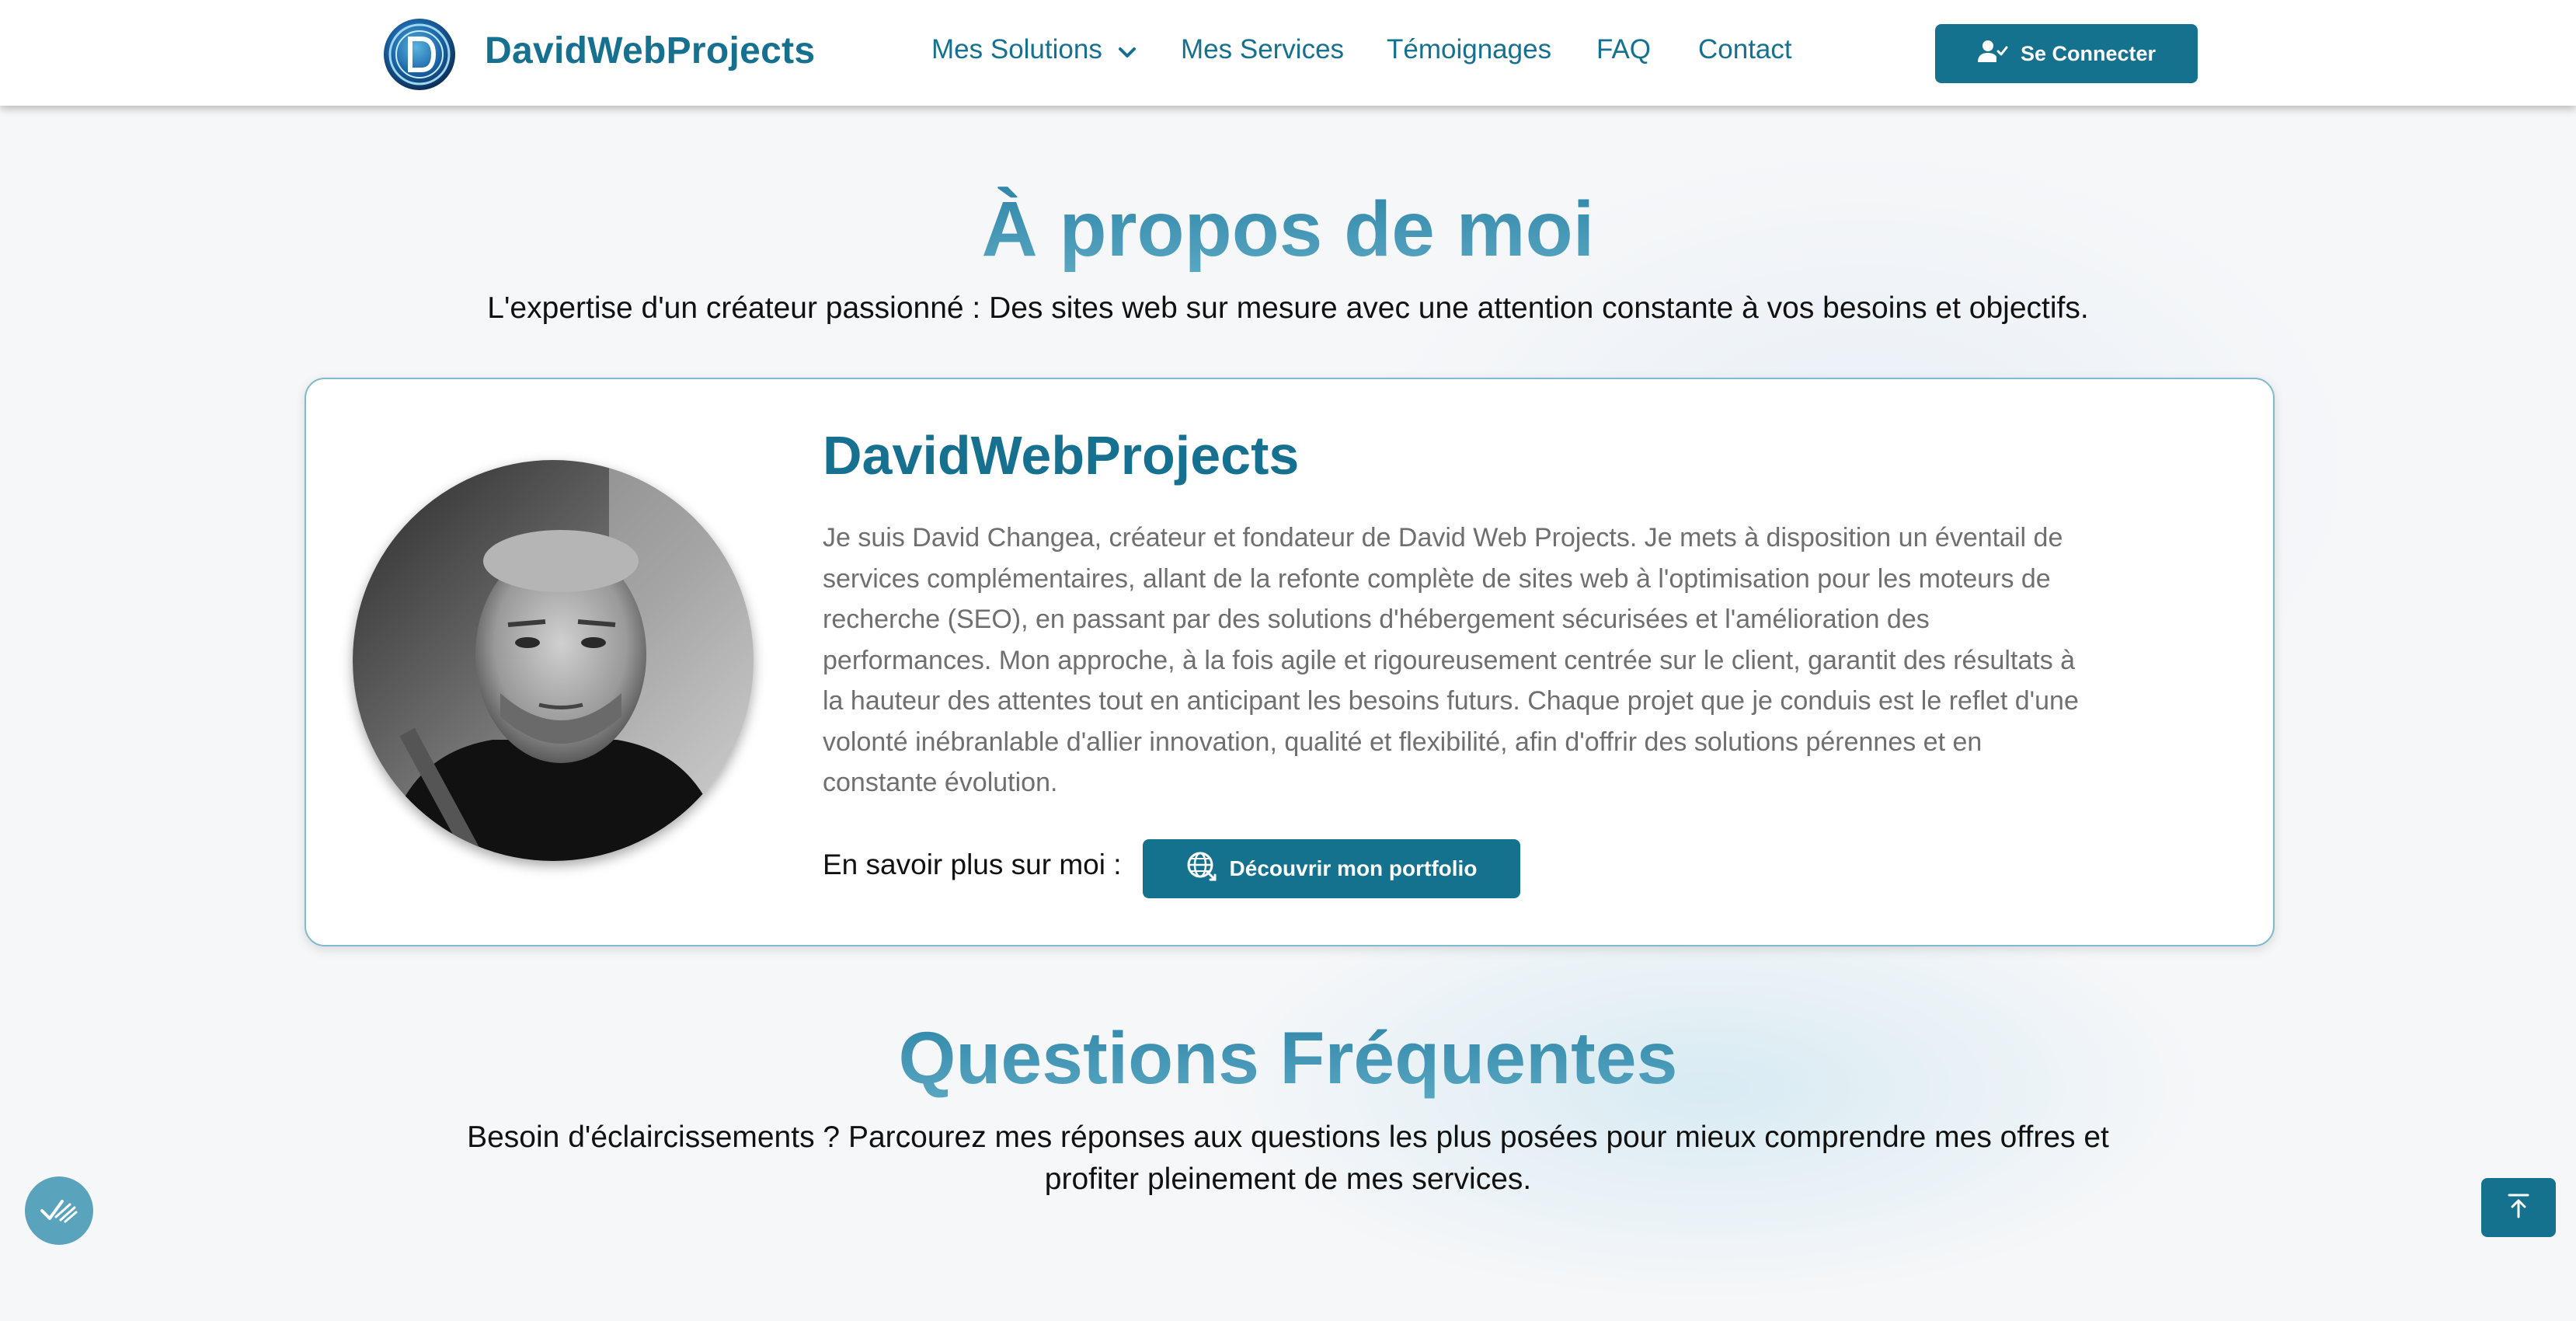 This screenshot has width=2576, height=1321. Describe the element at coordinates (1623, 49) in the screenshot. I see `nav-faq: FAQ` at that location.